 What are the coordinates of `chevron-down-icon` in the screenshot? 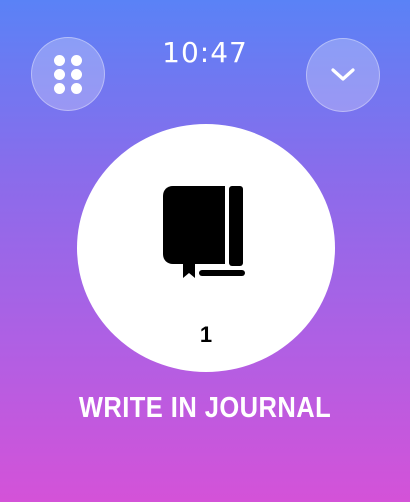 It's located at (343, 74).